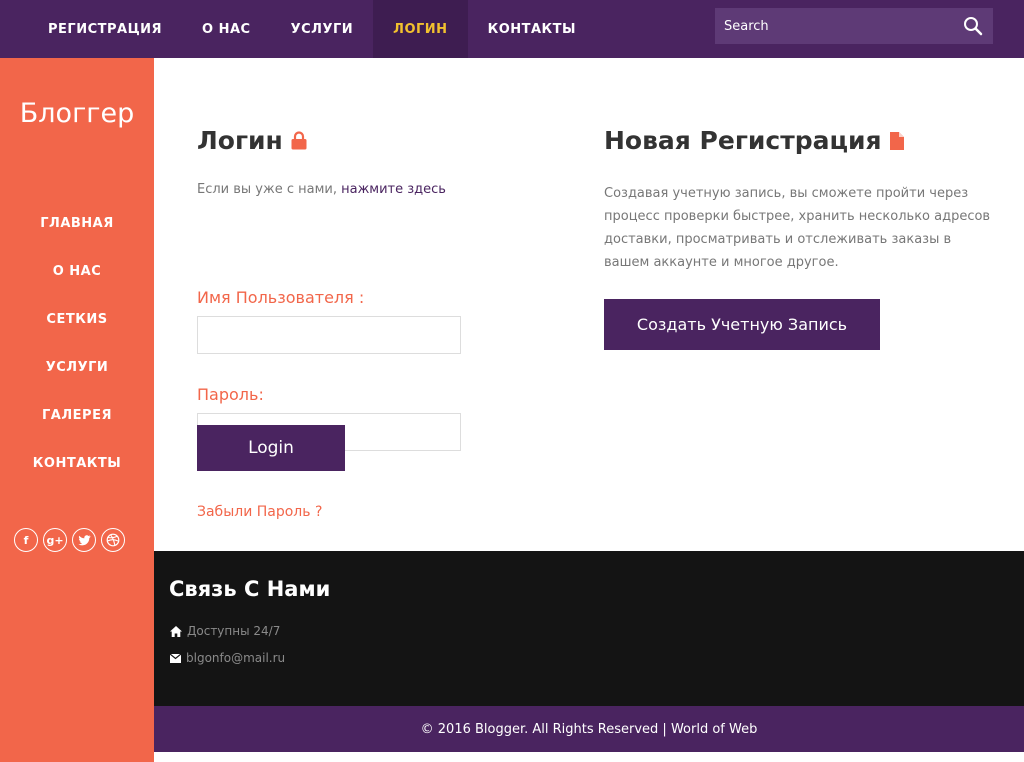  I want to click on sidebar-item-home: ГЛАВНАЯ, so click(77, 223).